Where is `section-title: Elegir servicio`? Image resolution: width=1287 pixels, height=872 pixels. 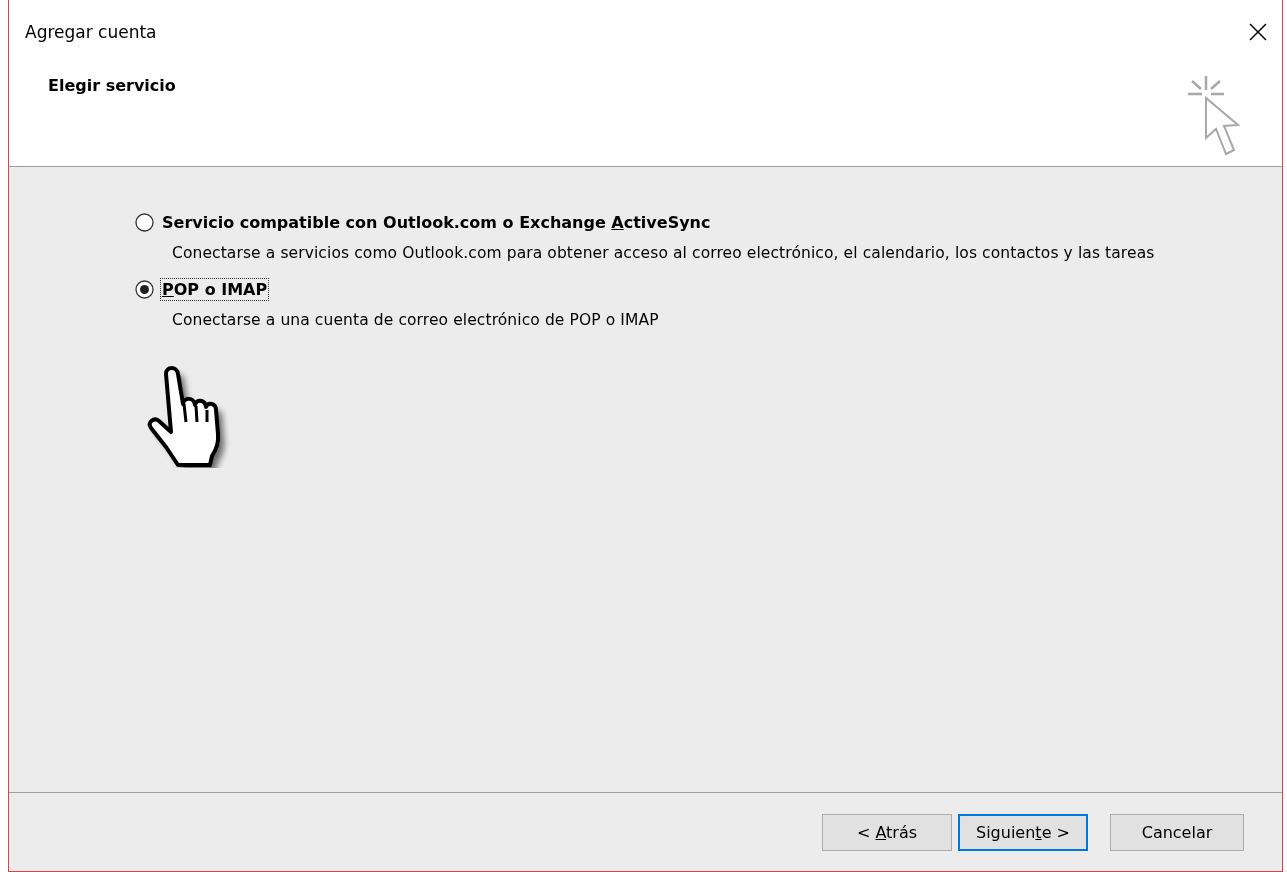
section-title: Elegir servicio is located at coordinates (112, 85).